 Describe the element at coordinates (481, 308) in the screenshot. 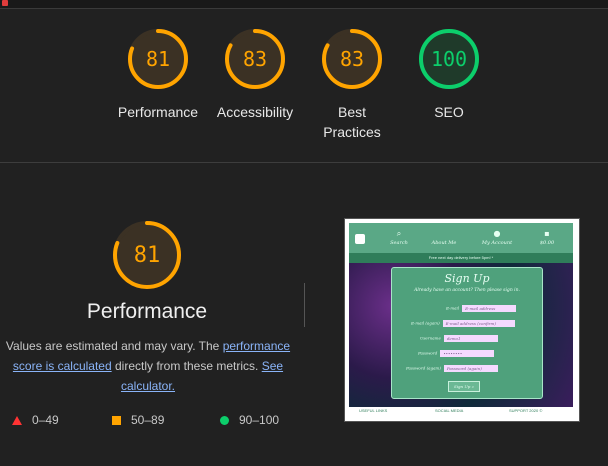

I see `form-row: E-mail E-mail address` at that location.